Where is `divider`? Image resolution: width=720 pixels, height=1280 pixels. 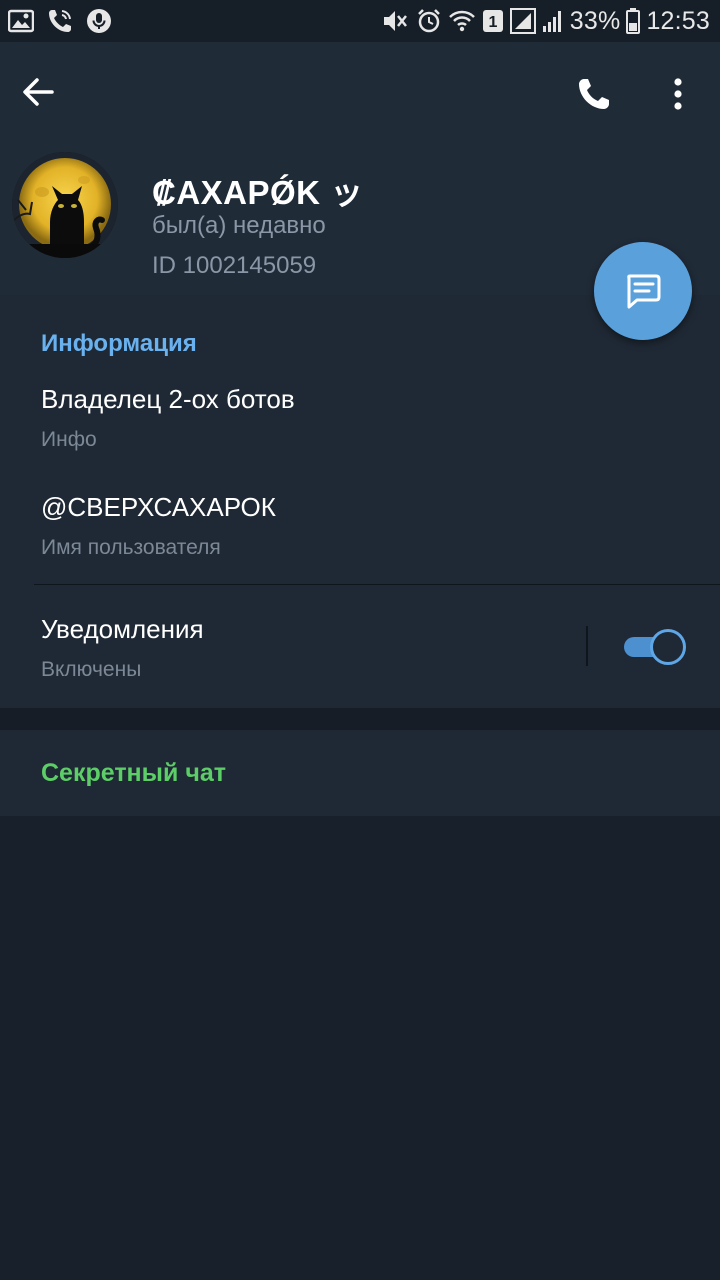
divider is located at coordinates (377, 584).